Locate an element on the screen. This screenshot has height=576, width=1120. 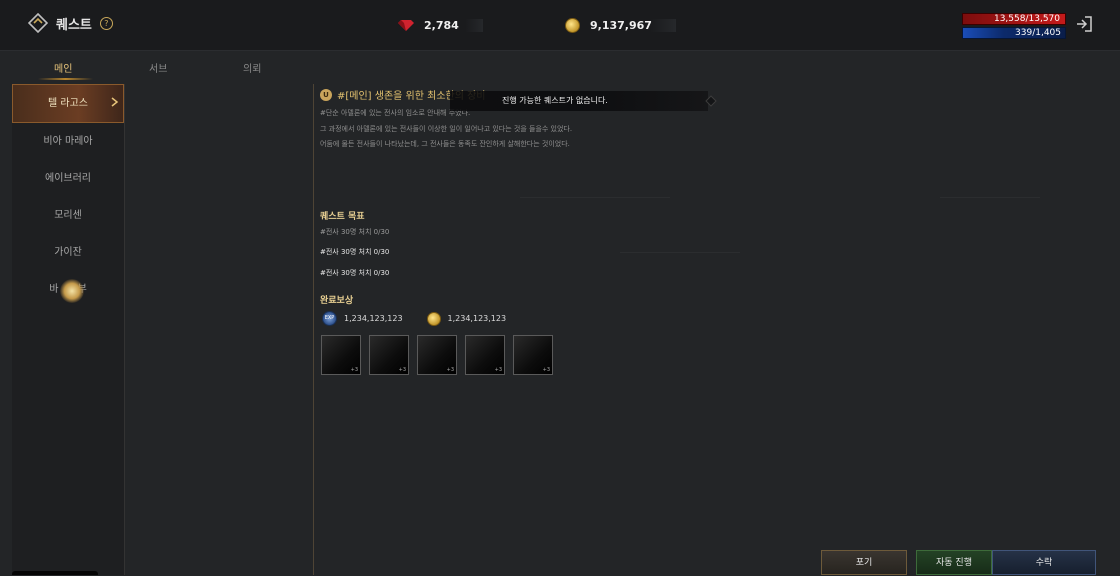
quest-tabs: 메인 서브 의뢰 is located at coordinates (155, 67).